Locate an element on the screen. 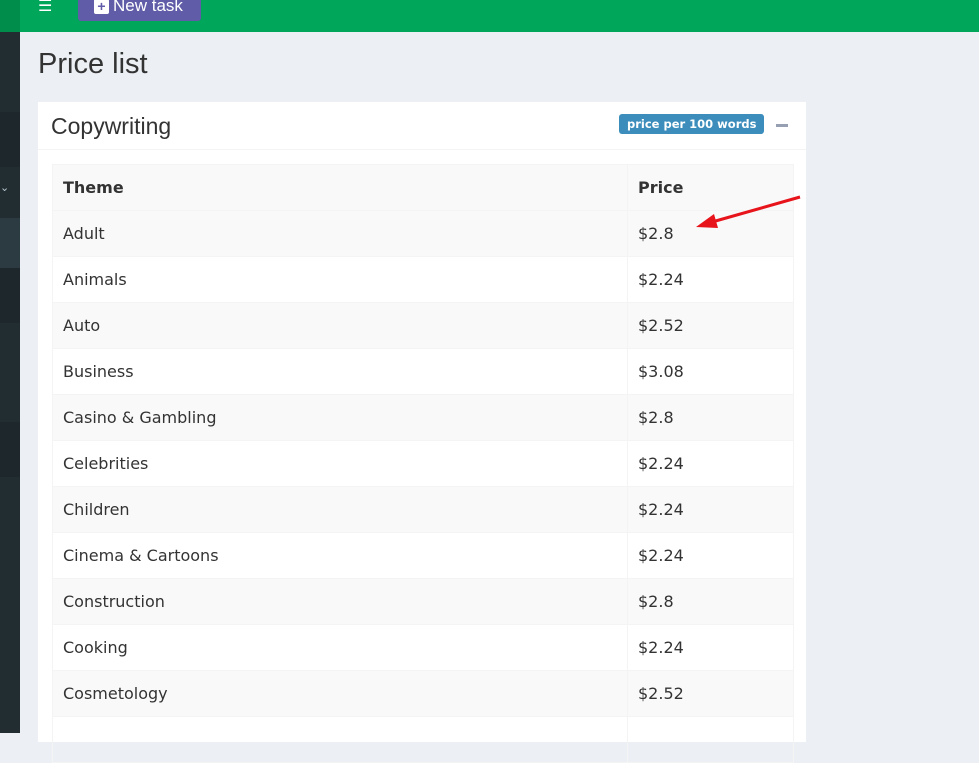  theme-cell: Construction is located at coordinates (340, 601).